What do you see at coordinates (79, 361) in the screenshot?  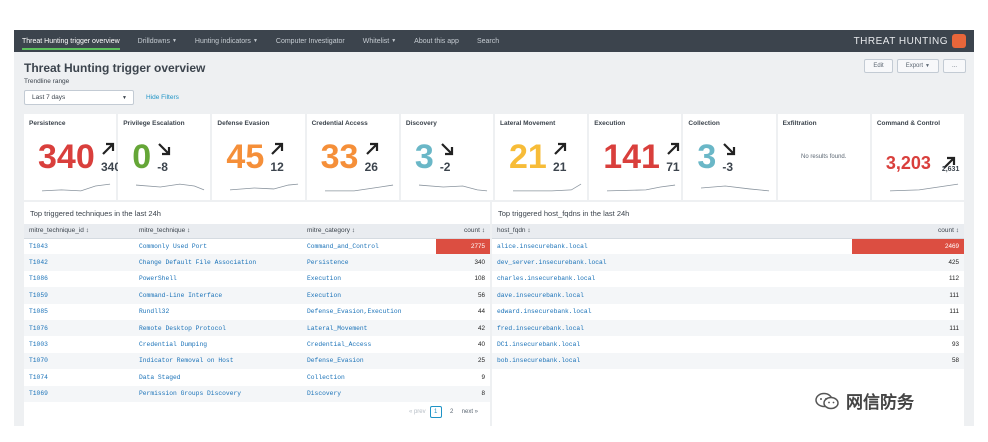 I see `technique-id-cell: T1070` at bounding box center [79, 361].